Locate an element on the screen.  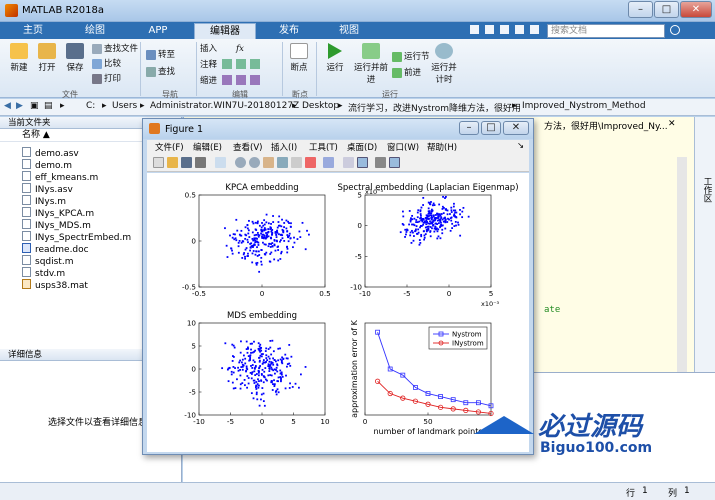
menu-view: 查看(V) is located at coordinates (247, 147).